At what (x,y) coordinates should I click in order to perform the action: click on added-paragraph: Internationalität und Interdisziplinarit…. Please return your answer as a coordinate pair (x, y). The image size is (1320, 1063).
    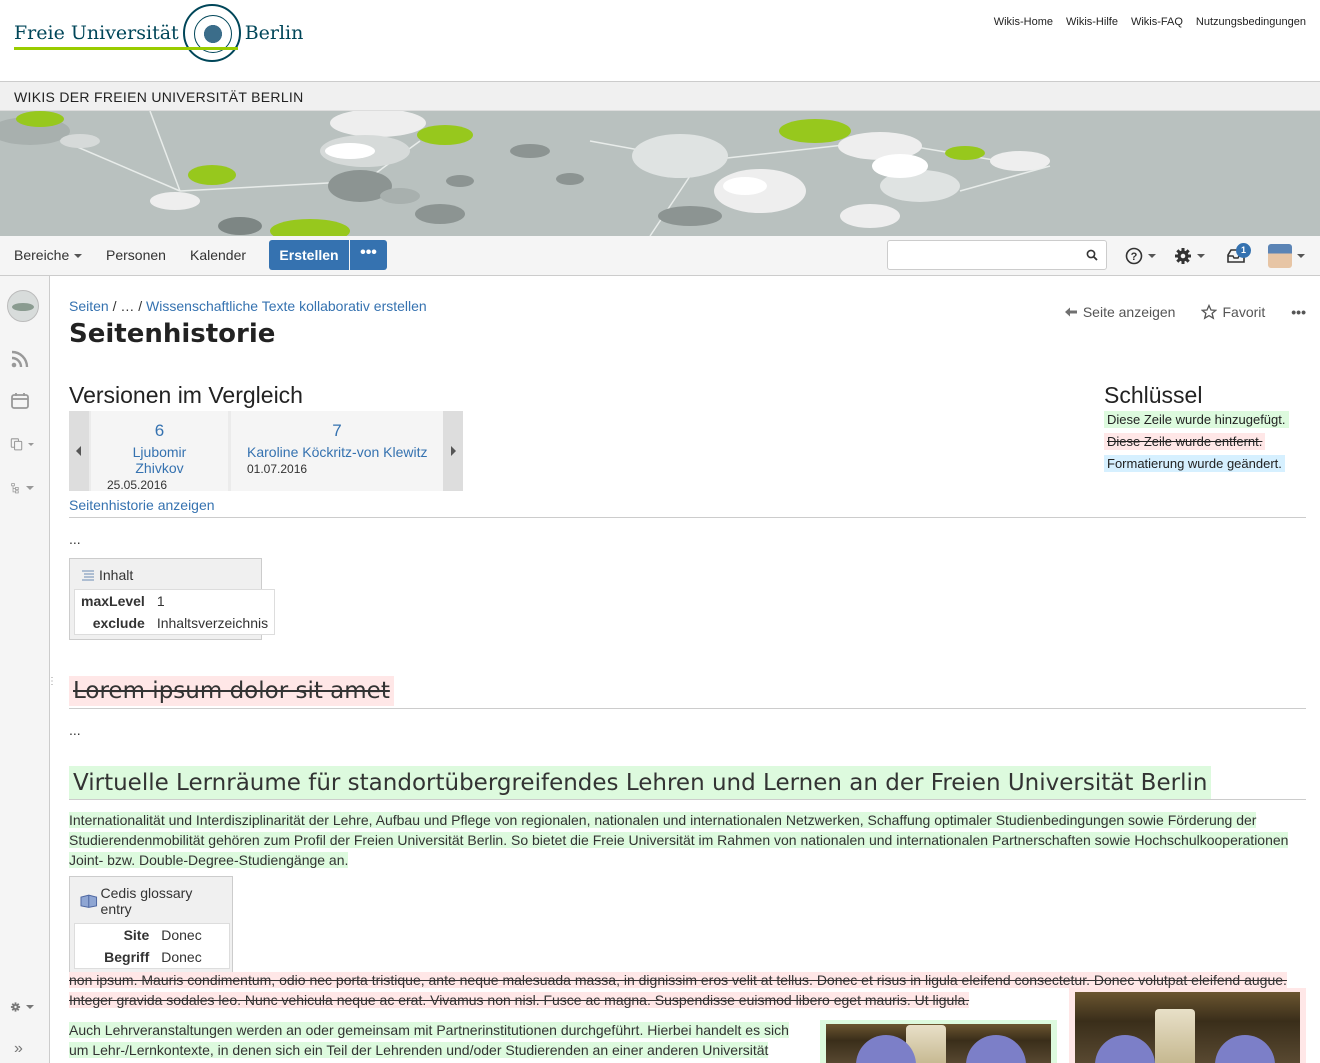
    Looking at the image, I should click on (684, 840).